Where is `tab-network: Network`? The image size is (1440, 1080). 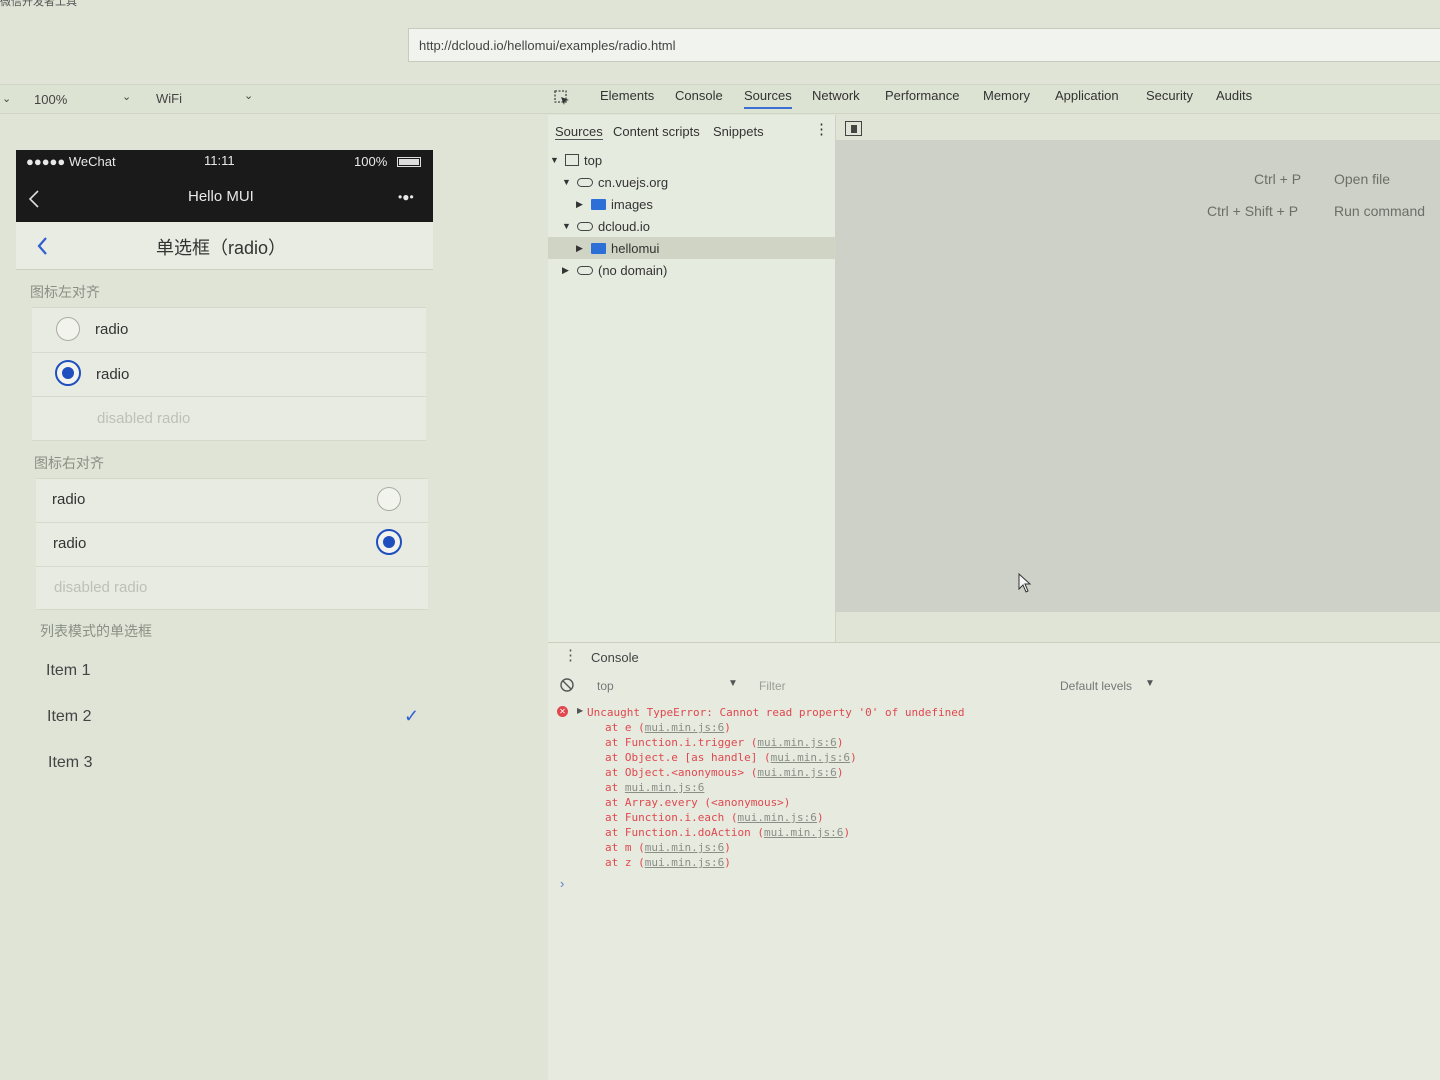 tab-network: Network is located at coordinates (836, 95).